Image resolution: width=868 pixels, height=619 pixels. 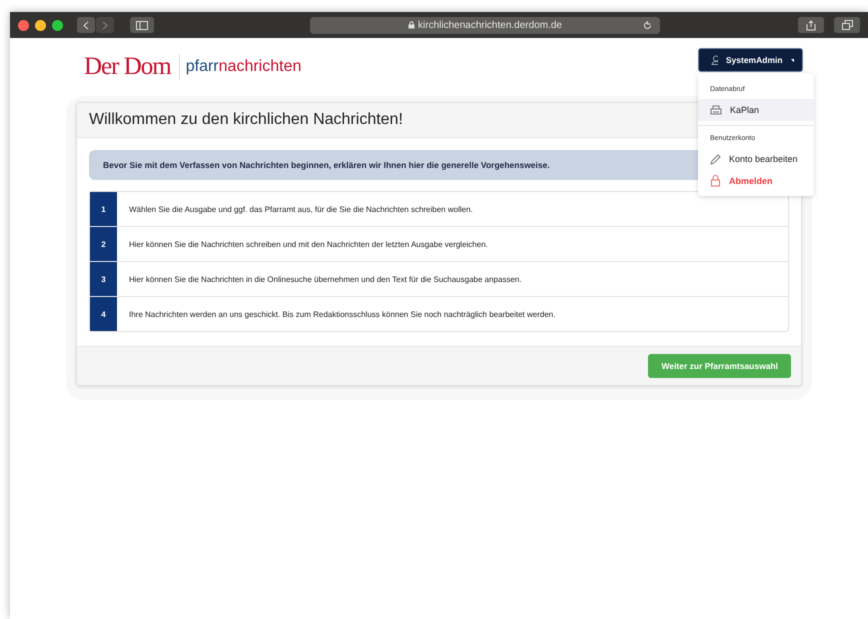 What do you see at coordinates (103, 209) in the screenshot?
I see `step-number: 1` at bounding box center [103, 209].